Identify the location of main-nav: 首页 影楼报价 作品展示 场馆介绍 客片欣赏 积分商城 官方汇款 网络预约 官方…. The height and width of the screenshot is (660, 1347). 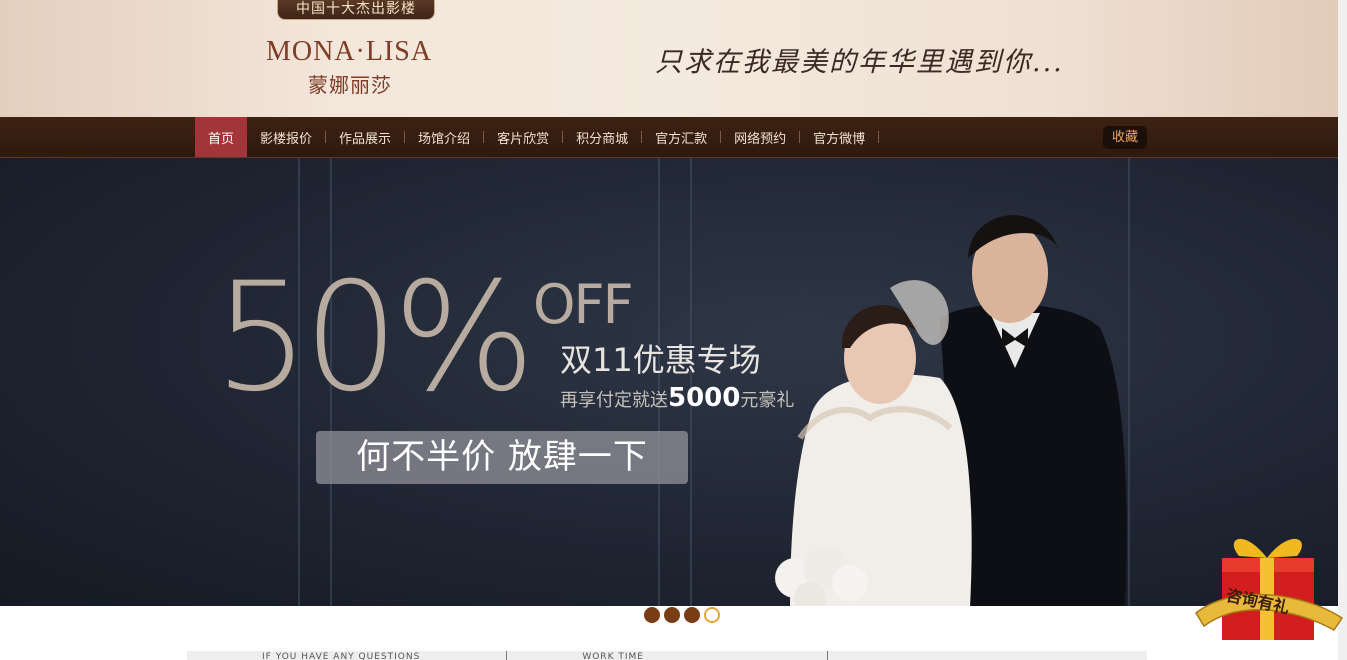
(669, 137).